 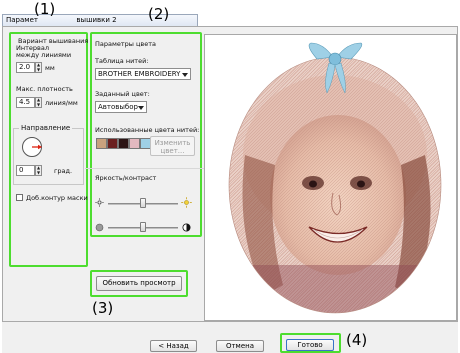 I want to click on angle-input: 0, so click(x=25, y=170).